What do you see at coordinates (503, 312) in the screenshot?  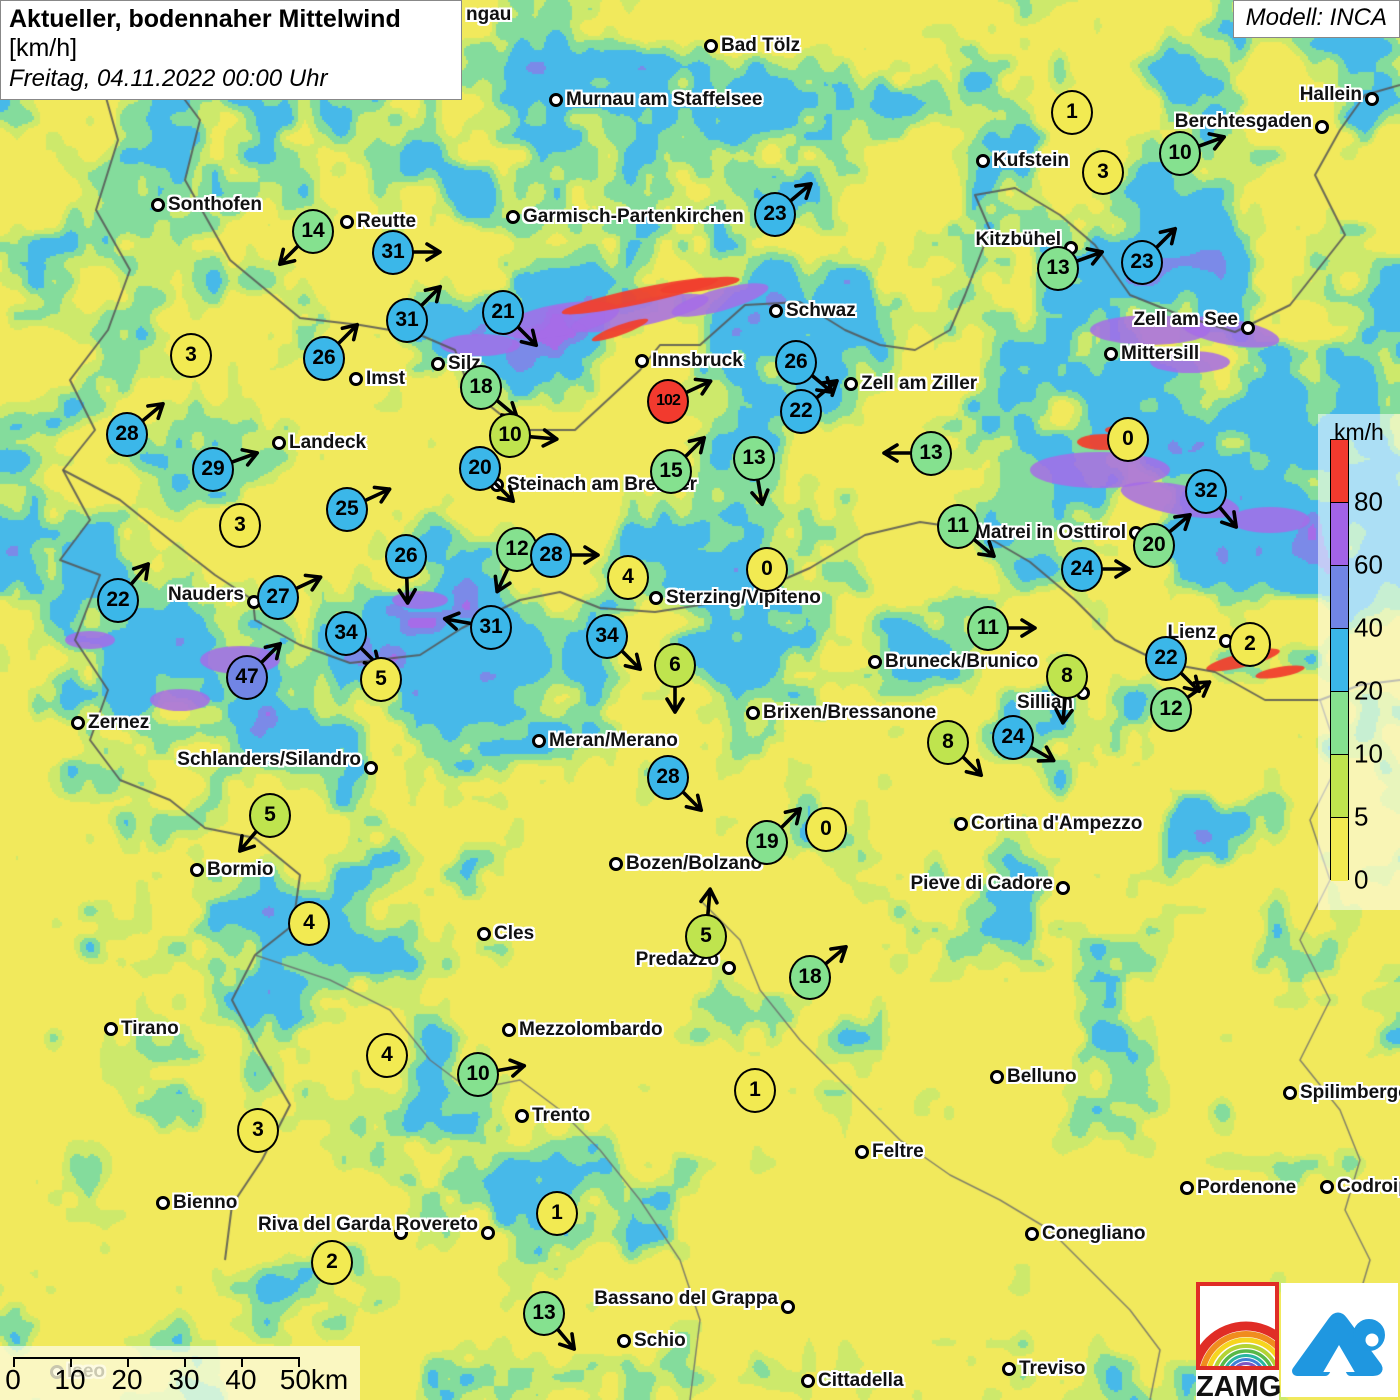 I see `wind-marker-21: 21` at bounding box center [503, 312].